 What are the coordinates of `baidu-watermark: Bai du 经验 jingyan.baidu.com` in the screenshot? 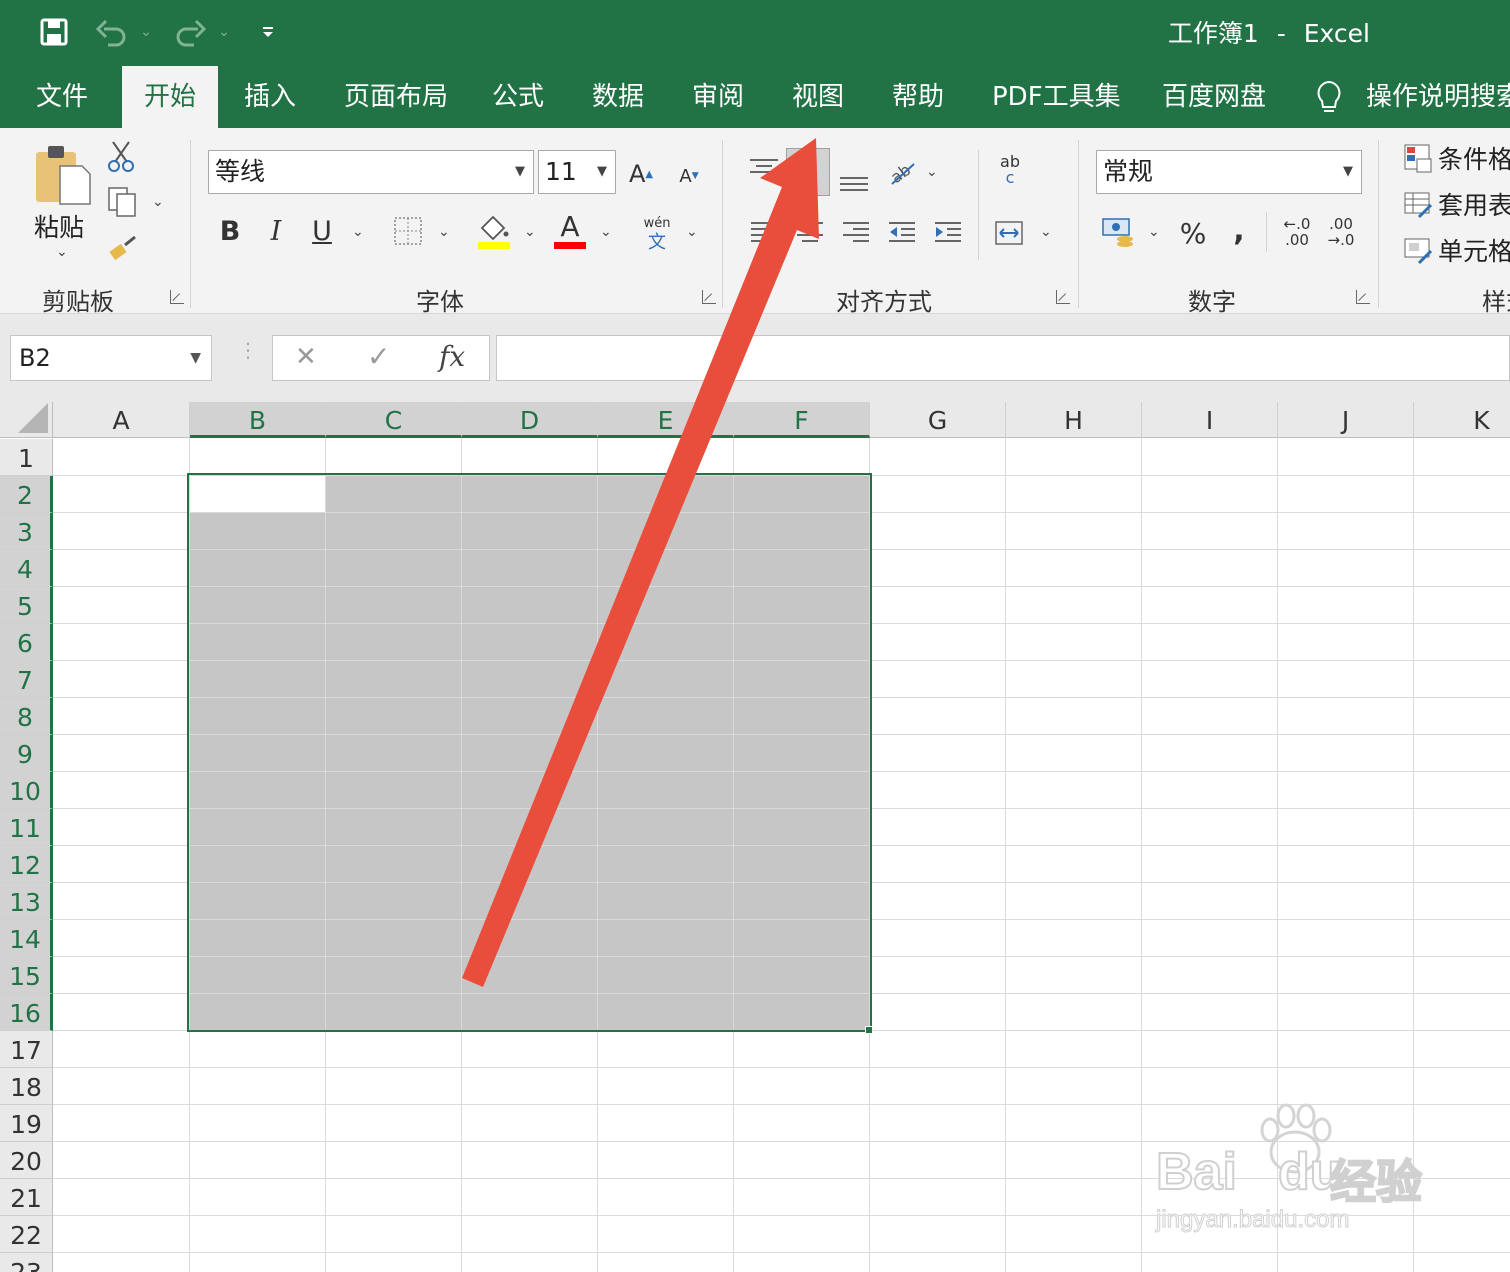 It's located at (1290, 1175).